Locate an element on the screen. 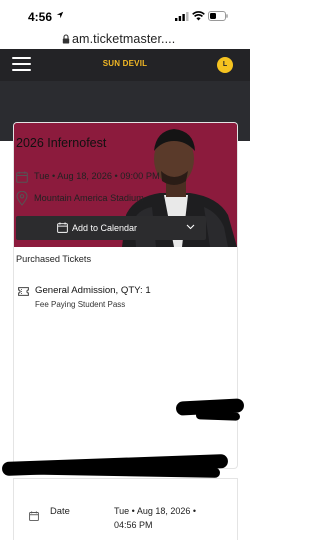  ticket-subtitle: Fee Paying Student Pass is located at coordinates (80, 304).